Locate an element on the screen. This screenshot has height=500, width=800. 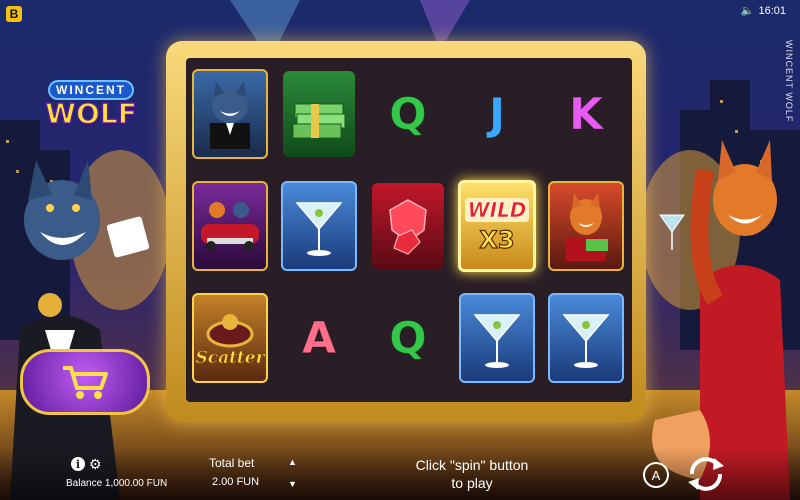
time-label: 16:01 is located at coordinates (772, 10).